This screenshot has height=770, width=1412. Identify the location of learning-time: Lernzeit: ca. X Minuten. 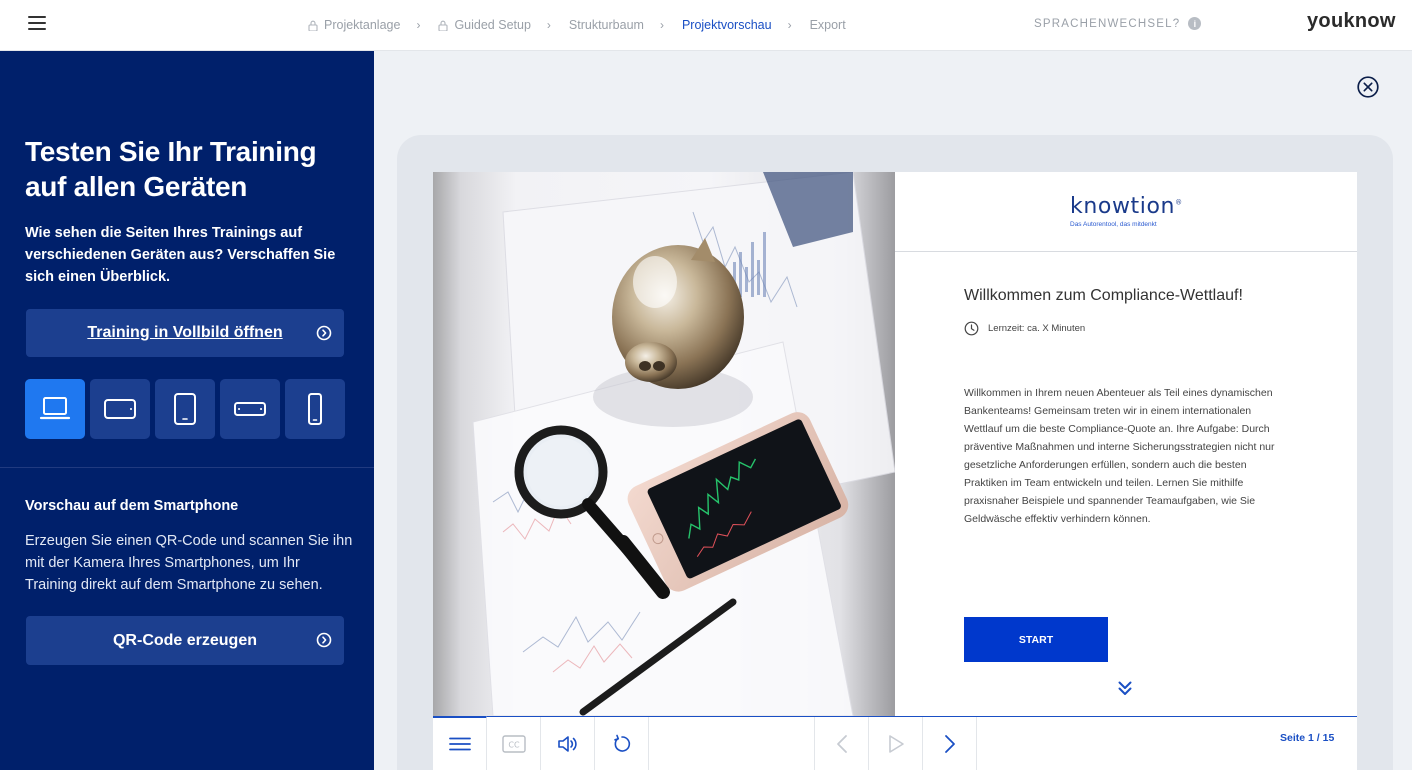
(1024, 328).